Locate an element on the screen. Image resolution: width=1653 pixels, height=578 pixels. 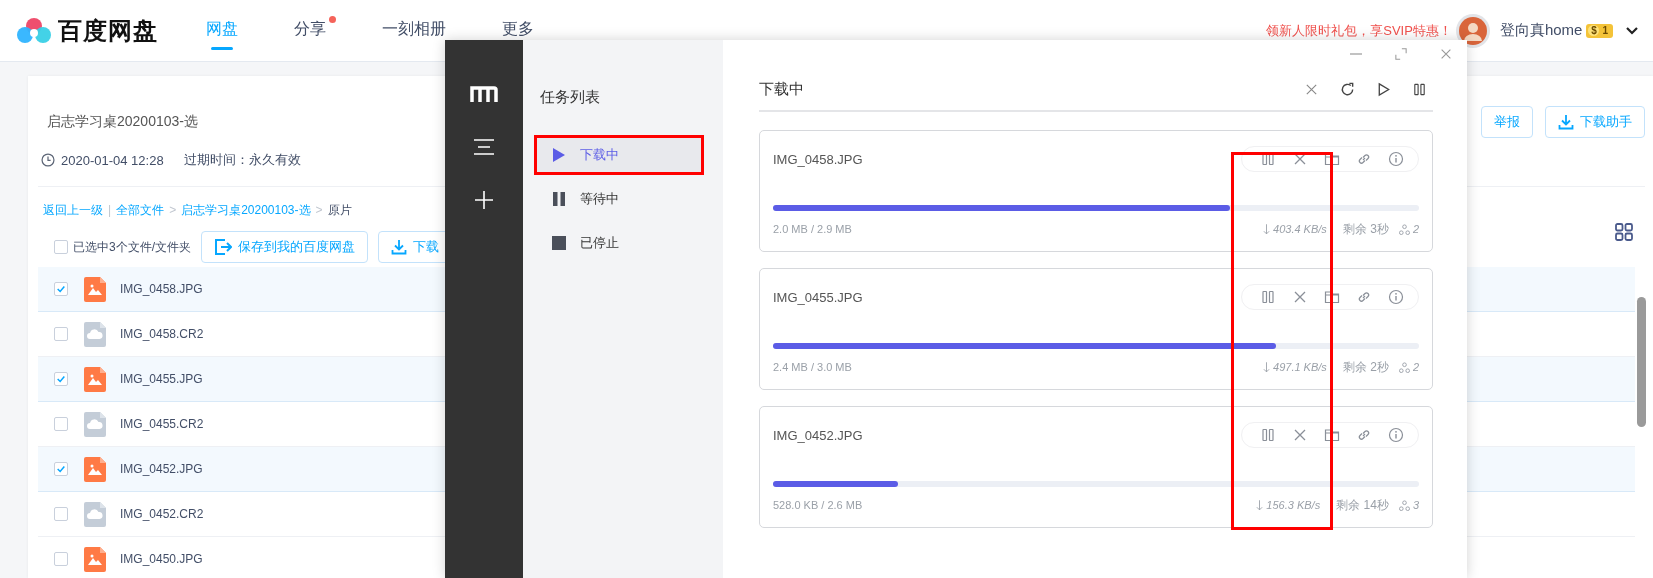
app-logo-icon is located at coordinates (484, 94).